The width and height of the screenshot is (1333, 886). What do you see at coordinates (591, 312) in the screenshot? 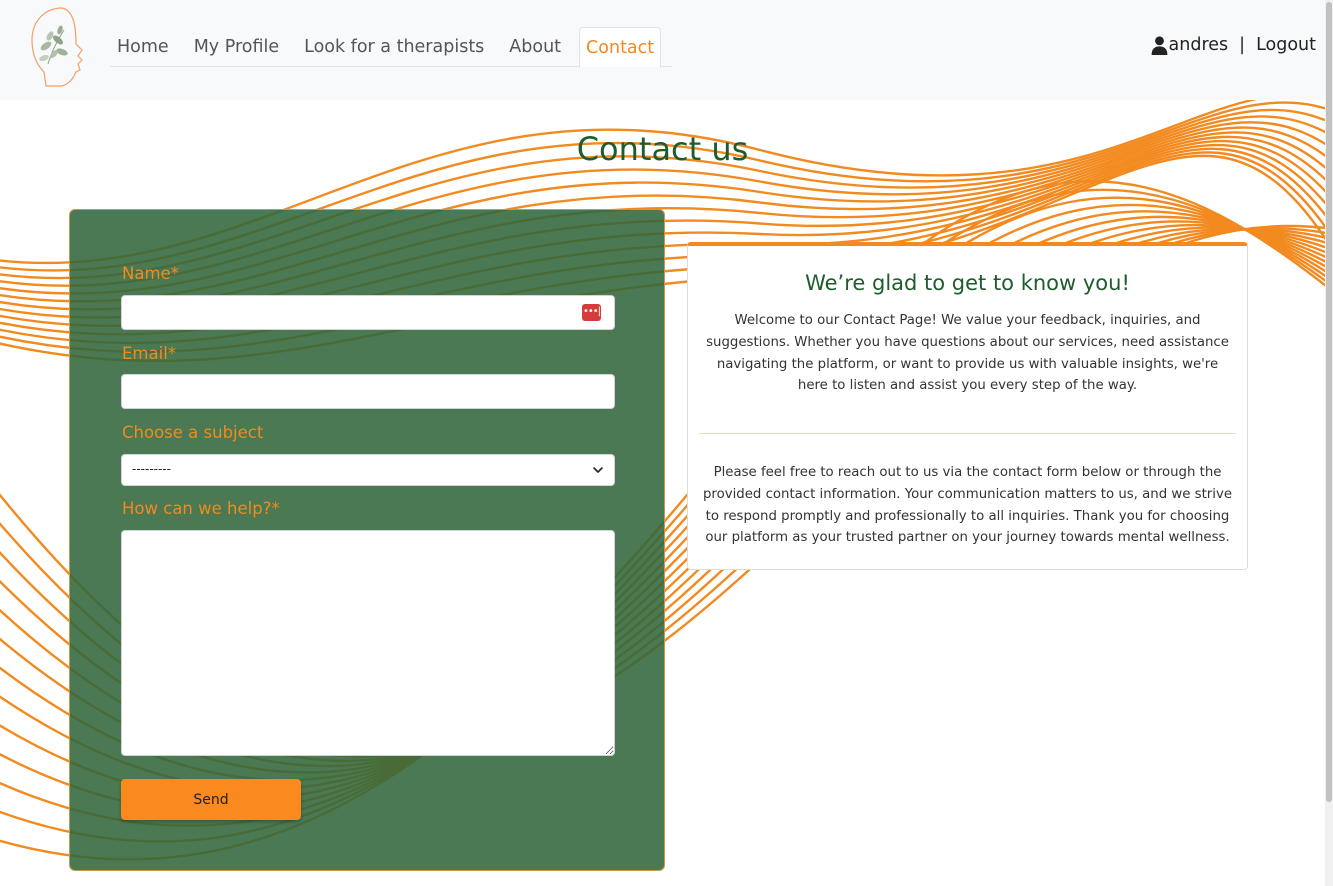
I see `password-manager-icon: •••|` at bounding box center [591, 312].